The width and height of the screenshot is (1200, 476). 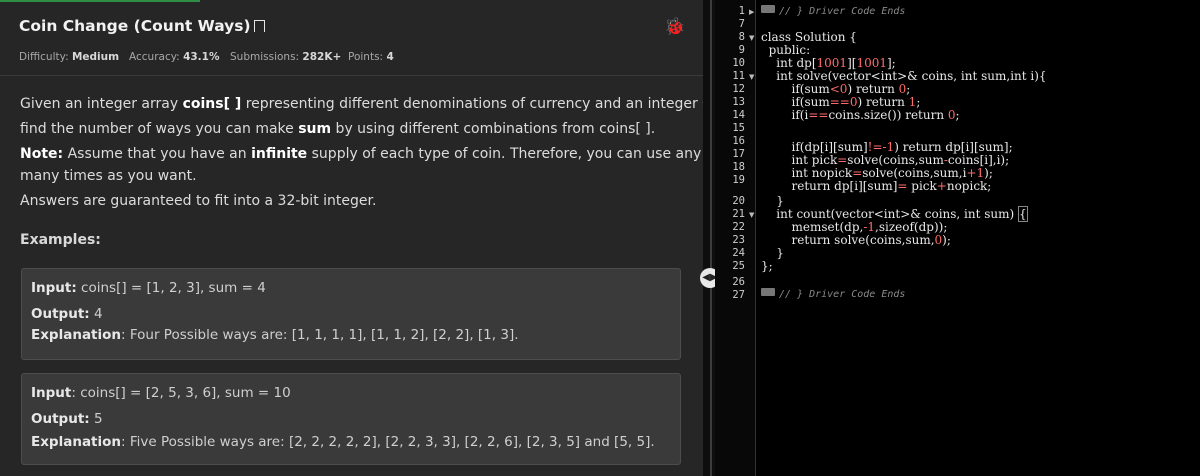 What do you see at coordinates (885, 160) in the screenshot?
I see `code-line: int pick=solve(coins,sum-coins[i],i);` at bounding box center [885, 160].